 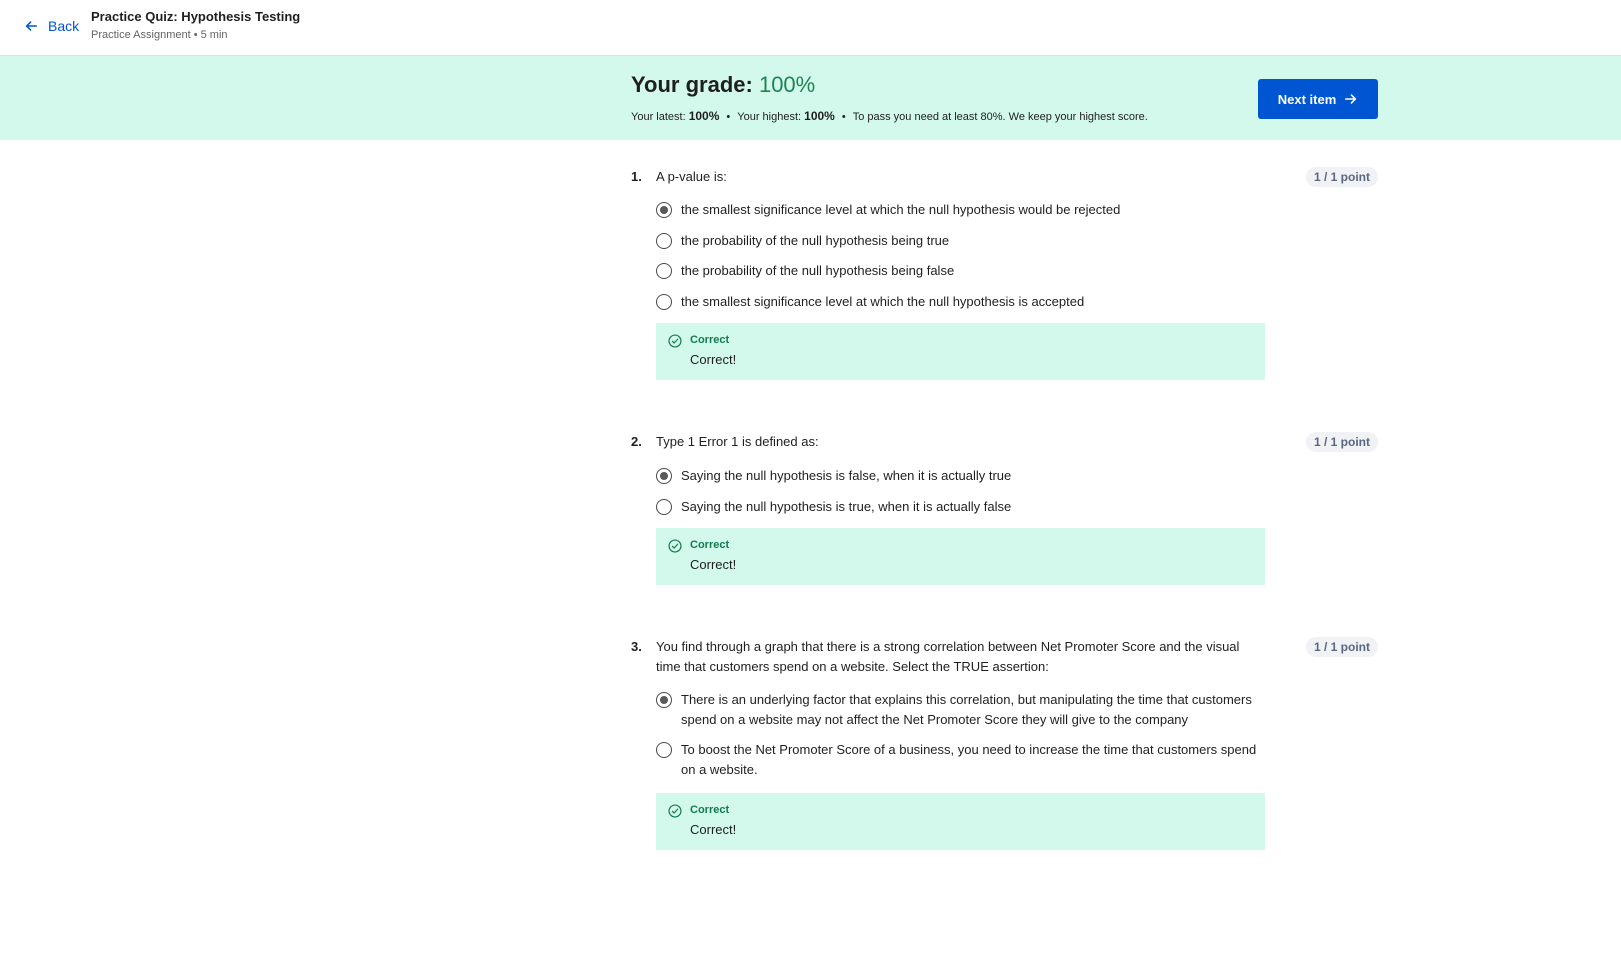 I want to click on question-number: 3., so click(x=636, y=646).